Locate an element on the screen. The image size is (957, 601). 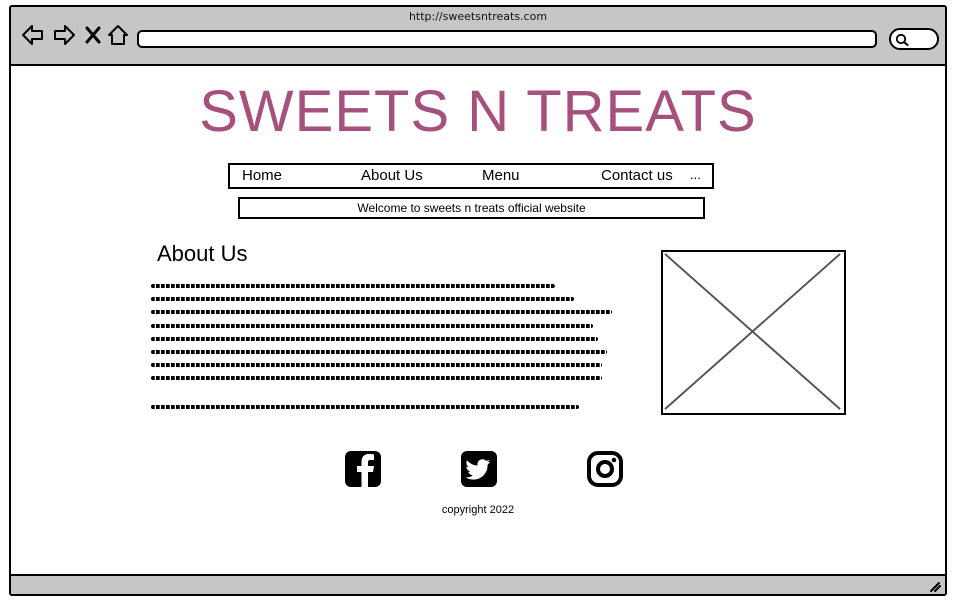
site-title: SWEETS N TREATS is located at coordinates (478, 111).